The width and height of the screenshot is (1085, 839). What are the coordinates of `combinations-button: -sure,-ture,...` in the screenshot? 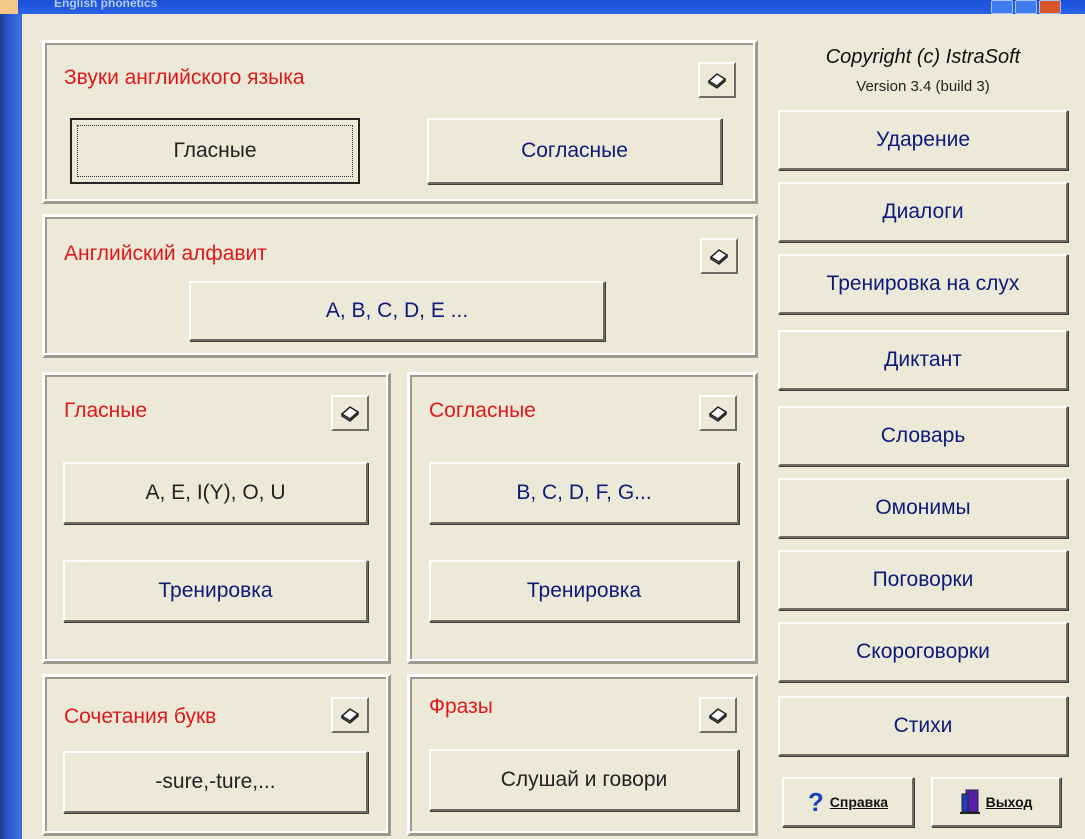 It's located at (215, 782).